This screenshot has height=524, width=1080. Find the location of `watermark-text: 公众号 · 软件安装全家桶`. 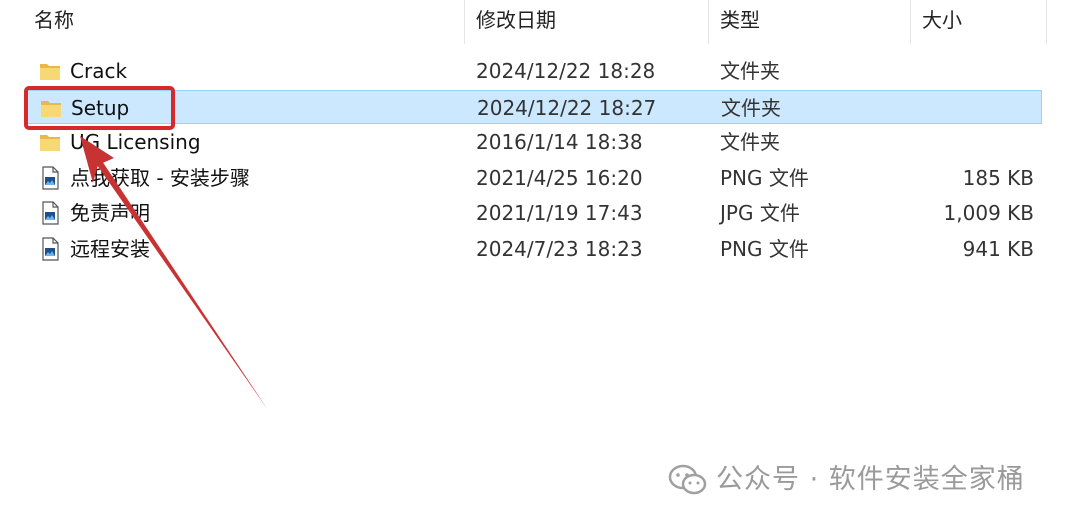

watermark-text: 公众号 · 软件安装全家桶 is located at coordinates (870, 479).